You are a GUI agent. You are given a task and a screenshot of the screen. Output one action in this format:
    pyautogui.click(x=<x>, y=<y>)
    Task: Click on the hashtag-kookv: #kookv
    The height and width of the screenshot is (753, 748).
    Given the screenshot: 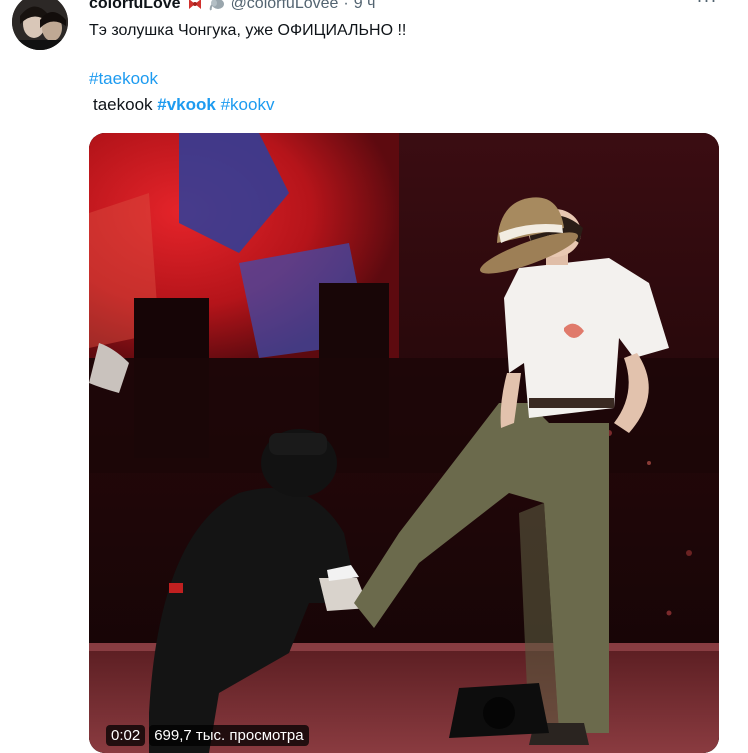 What is the action you would take?
    pyautogui.click(x=248, y=104)
    